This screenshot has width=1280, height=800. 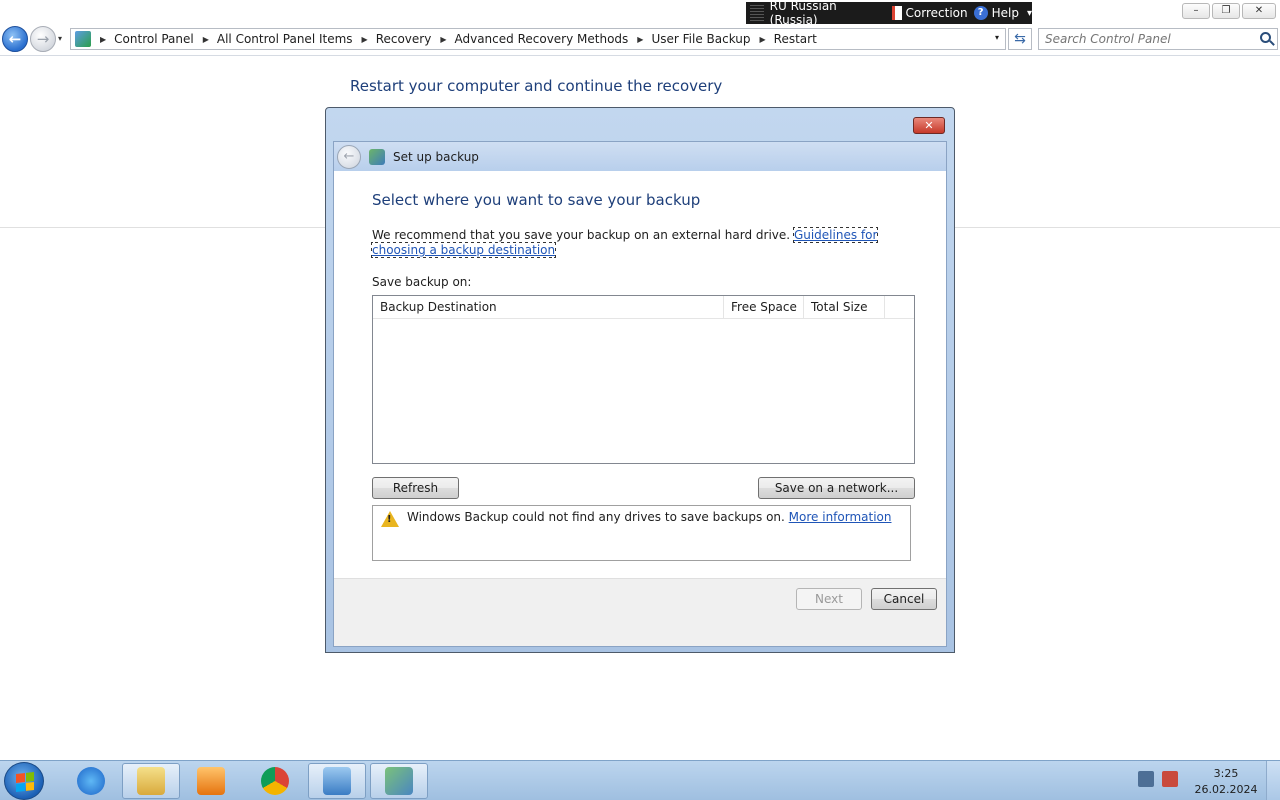 I want to click on dialog-close-button: ✕, so click(x=929, y=125).